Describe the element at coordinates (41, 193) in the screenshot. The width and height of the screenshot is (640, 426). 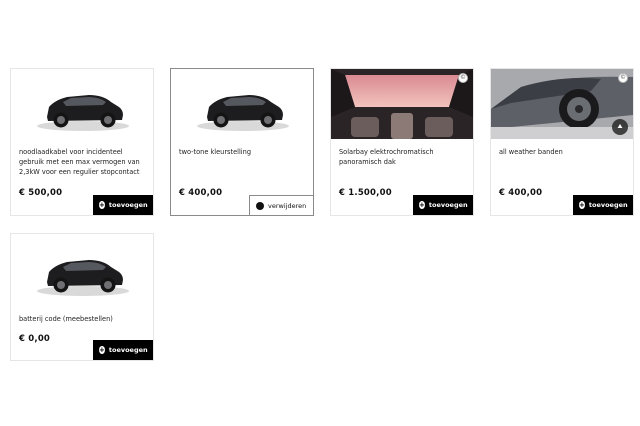
I see `option-price: € 500,00` at that location.